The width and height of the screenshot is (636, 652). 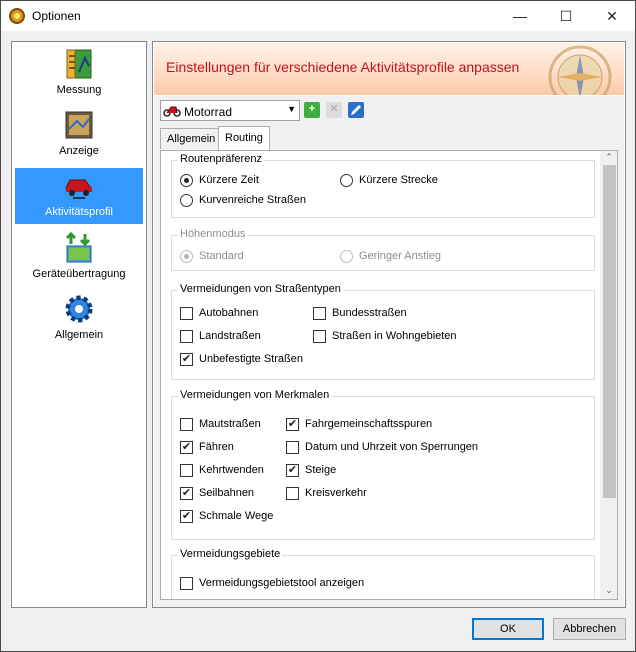 What do you see at coordinates (78, 247) in the screenshot?
I see `device-transfer-icon` at bounding box center [78, 247].